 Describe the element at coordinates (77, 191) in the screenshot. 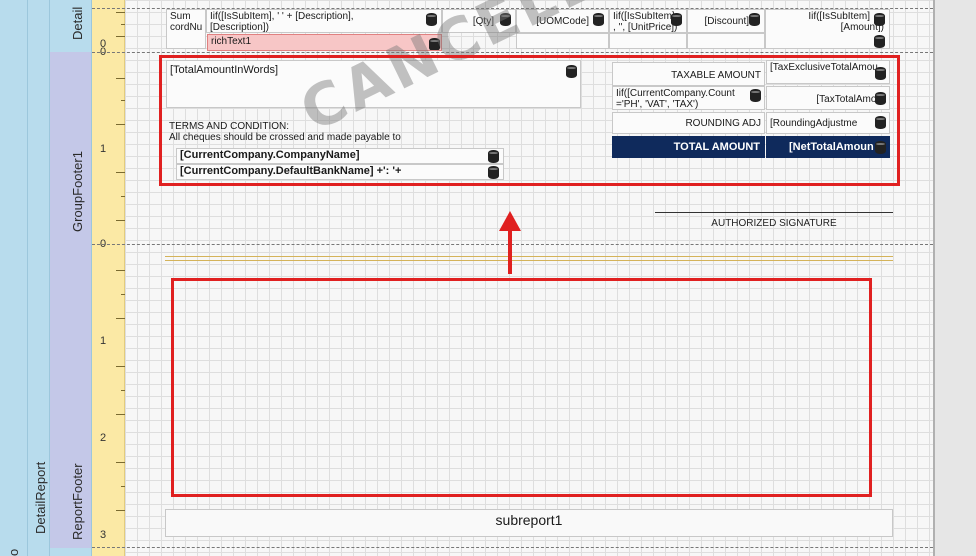

I see `group-footer-label-text: GroupFooter1` at that location.